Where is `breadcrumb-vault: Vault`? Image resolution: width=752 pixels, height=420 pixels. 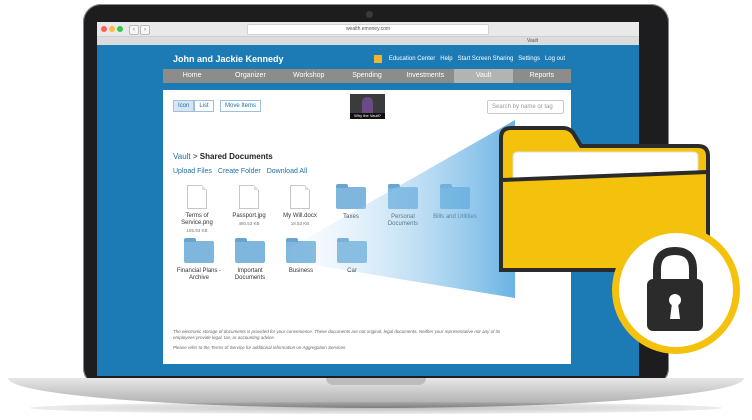
breadcrumb-vault: Vault is located at coordinates (182, 156).